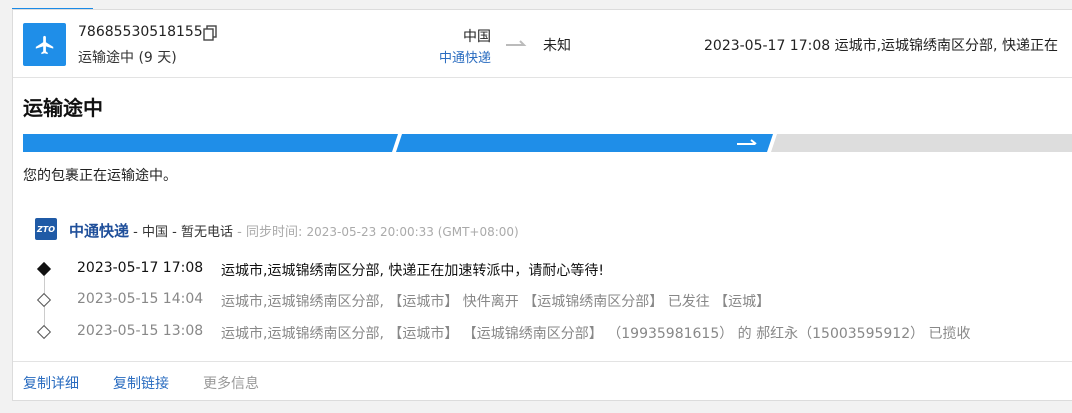 This screenshot has width=1072, height=413. What do you see at coordinates (231, 383) in the screenshot?
I see `more-info-link: 更多信息` at bounding box center [231, 383].